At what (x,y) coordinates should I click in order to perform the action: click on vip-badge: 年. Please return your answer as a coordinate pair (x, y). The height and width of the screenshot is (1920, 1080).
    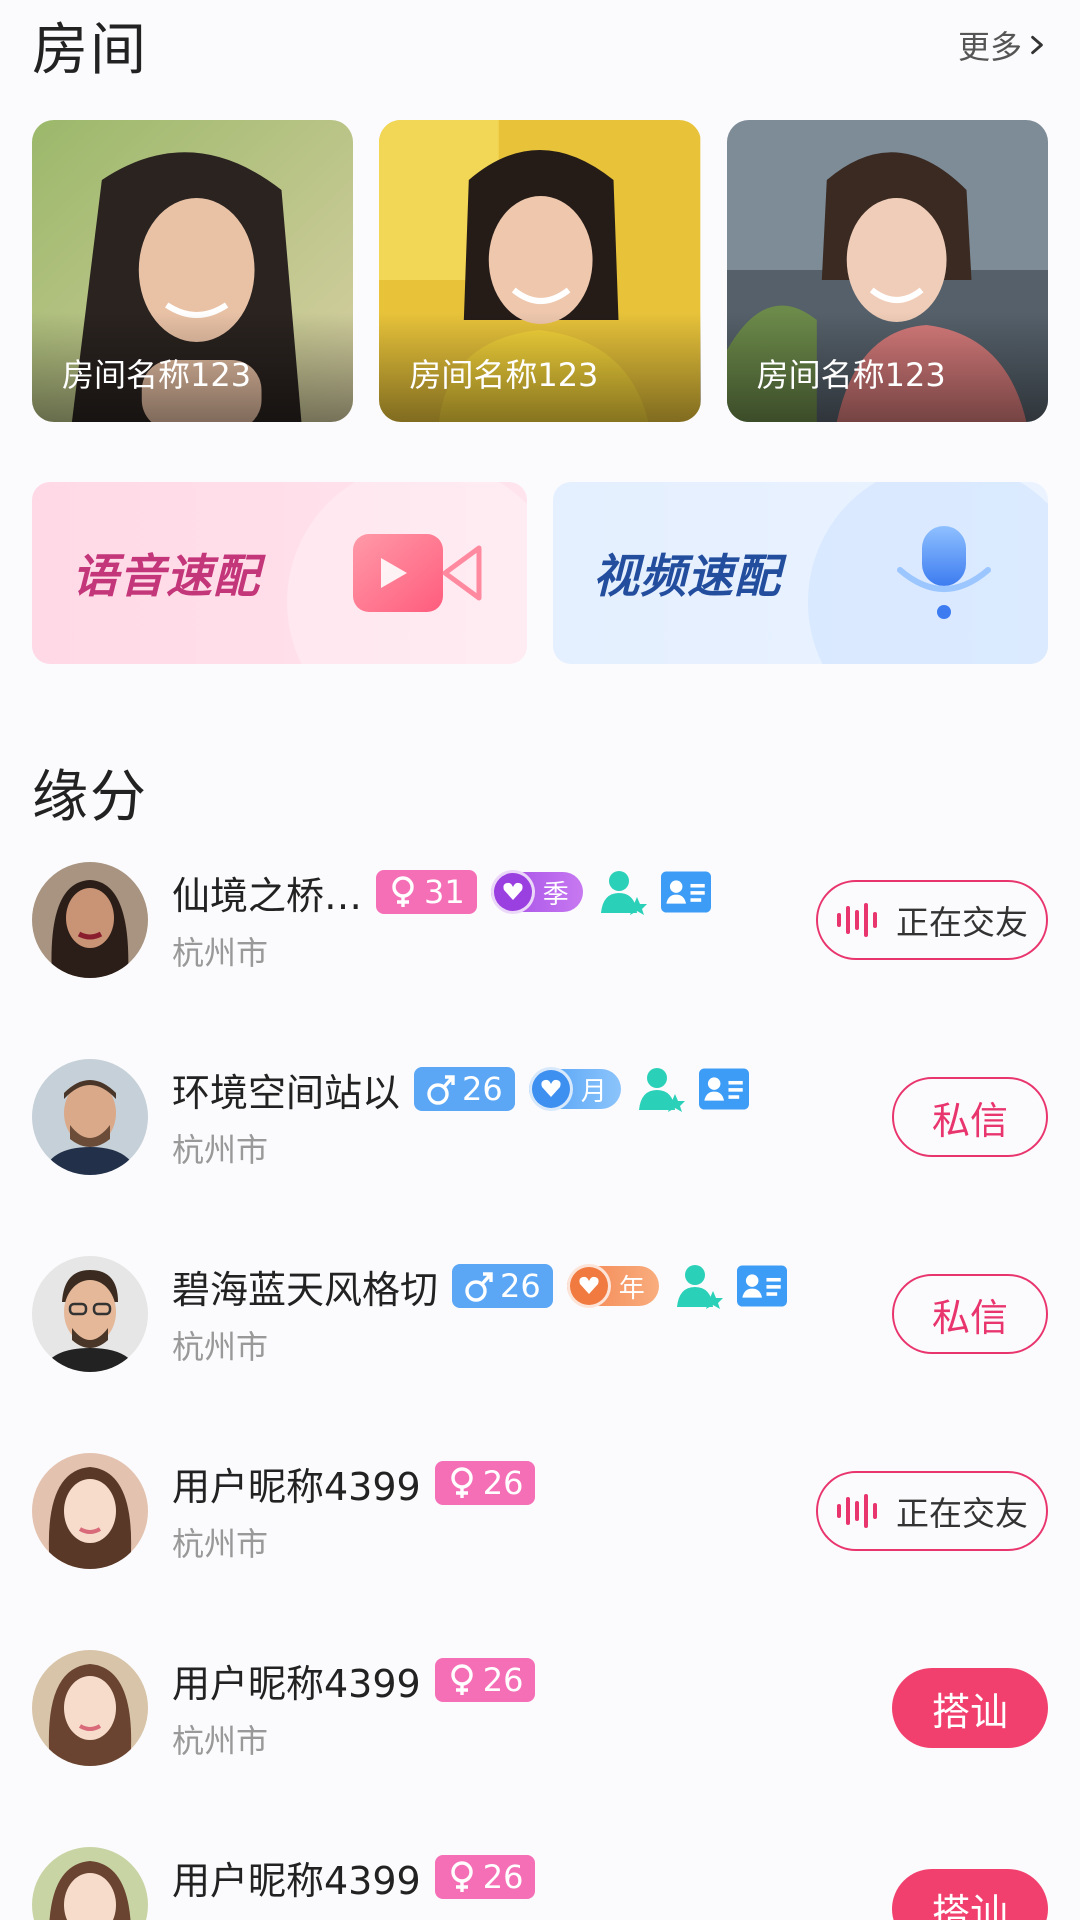
    Looking at the image, I should click on (612, 1286).